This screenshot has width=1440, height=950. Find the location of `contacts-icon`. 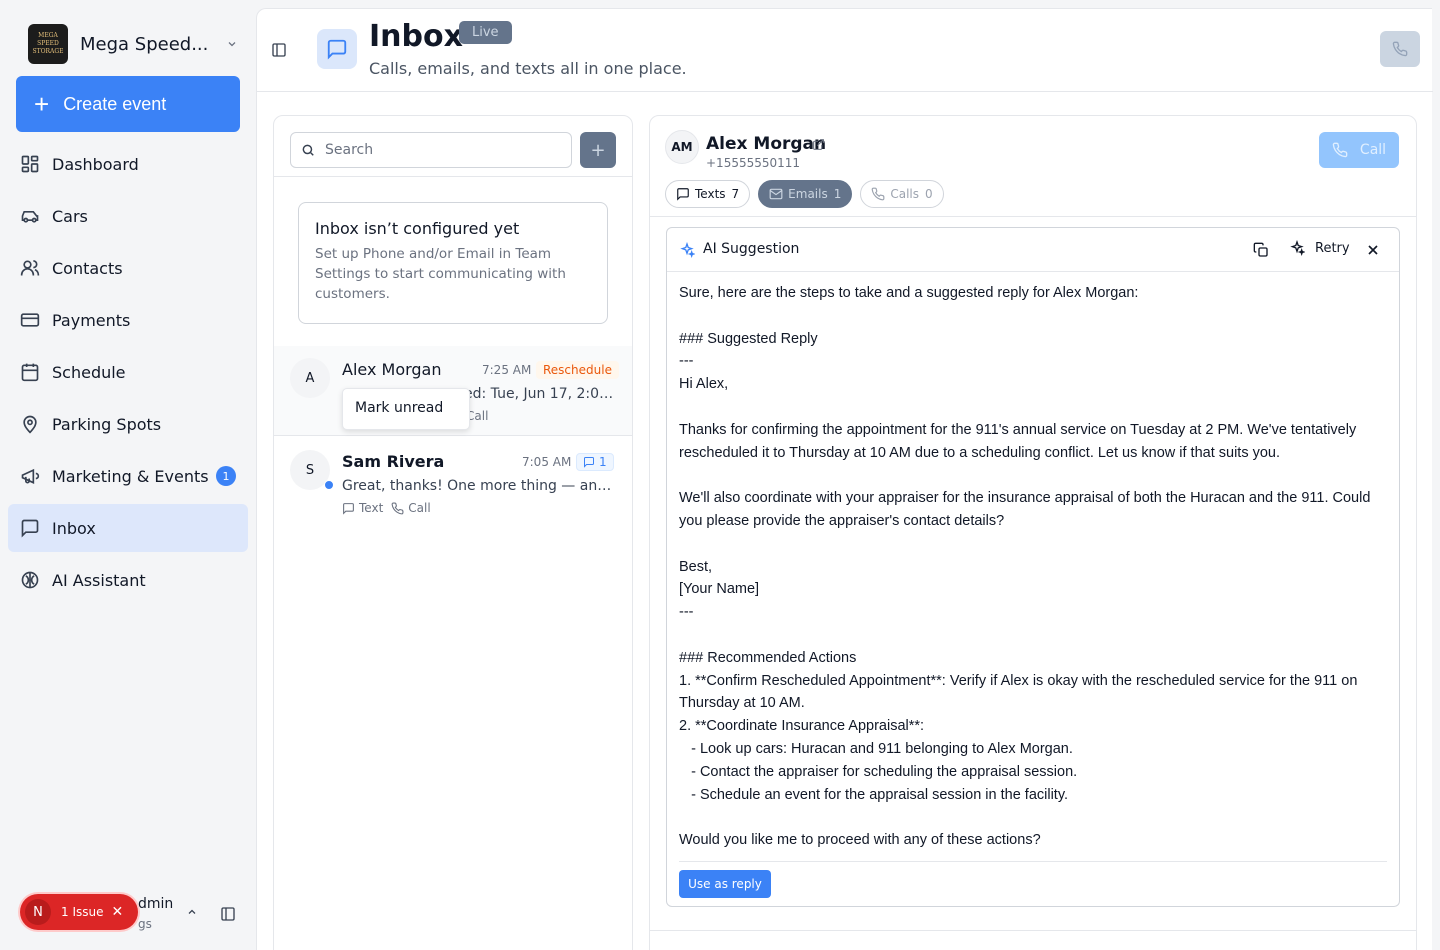

contacts-icon is located at coordinates (30, 268).